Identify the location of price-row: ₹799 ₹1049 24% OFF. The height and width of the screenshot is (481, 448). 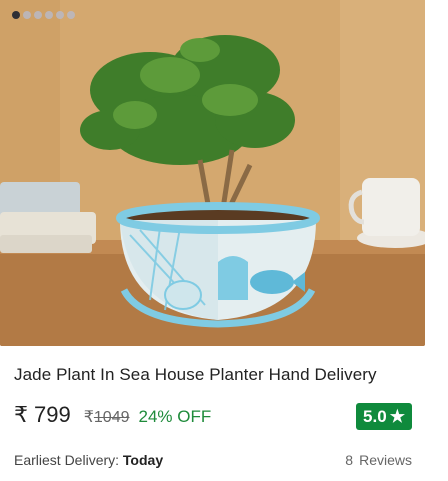
(112, 415).